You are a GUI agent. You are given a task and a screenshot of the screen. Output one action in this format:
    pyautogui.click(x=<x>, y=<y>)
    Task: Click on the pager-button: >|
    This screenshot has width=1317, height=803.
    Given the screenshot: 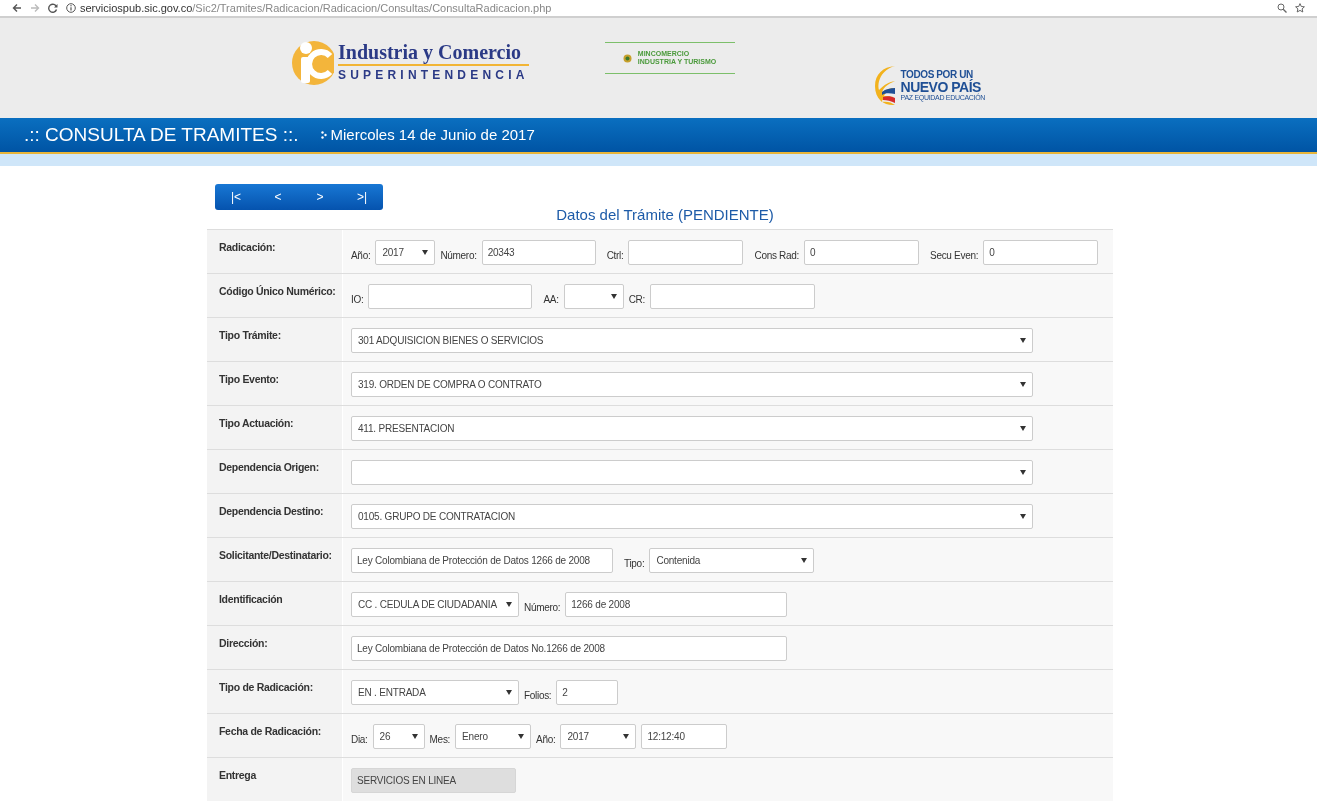 What is the action you would take?
    pyautogui.click(x=362, y=197)
    